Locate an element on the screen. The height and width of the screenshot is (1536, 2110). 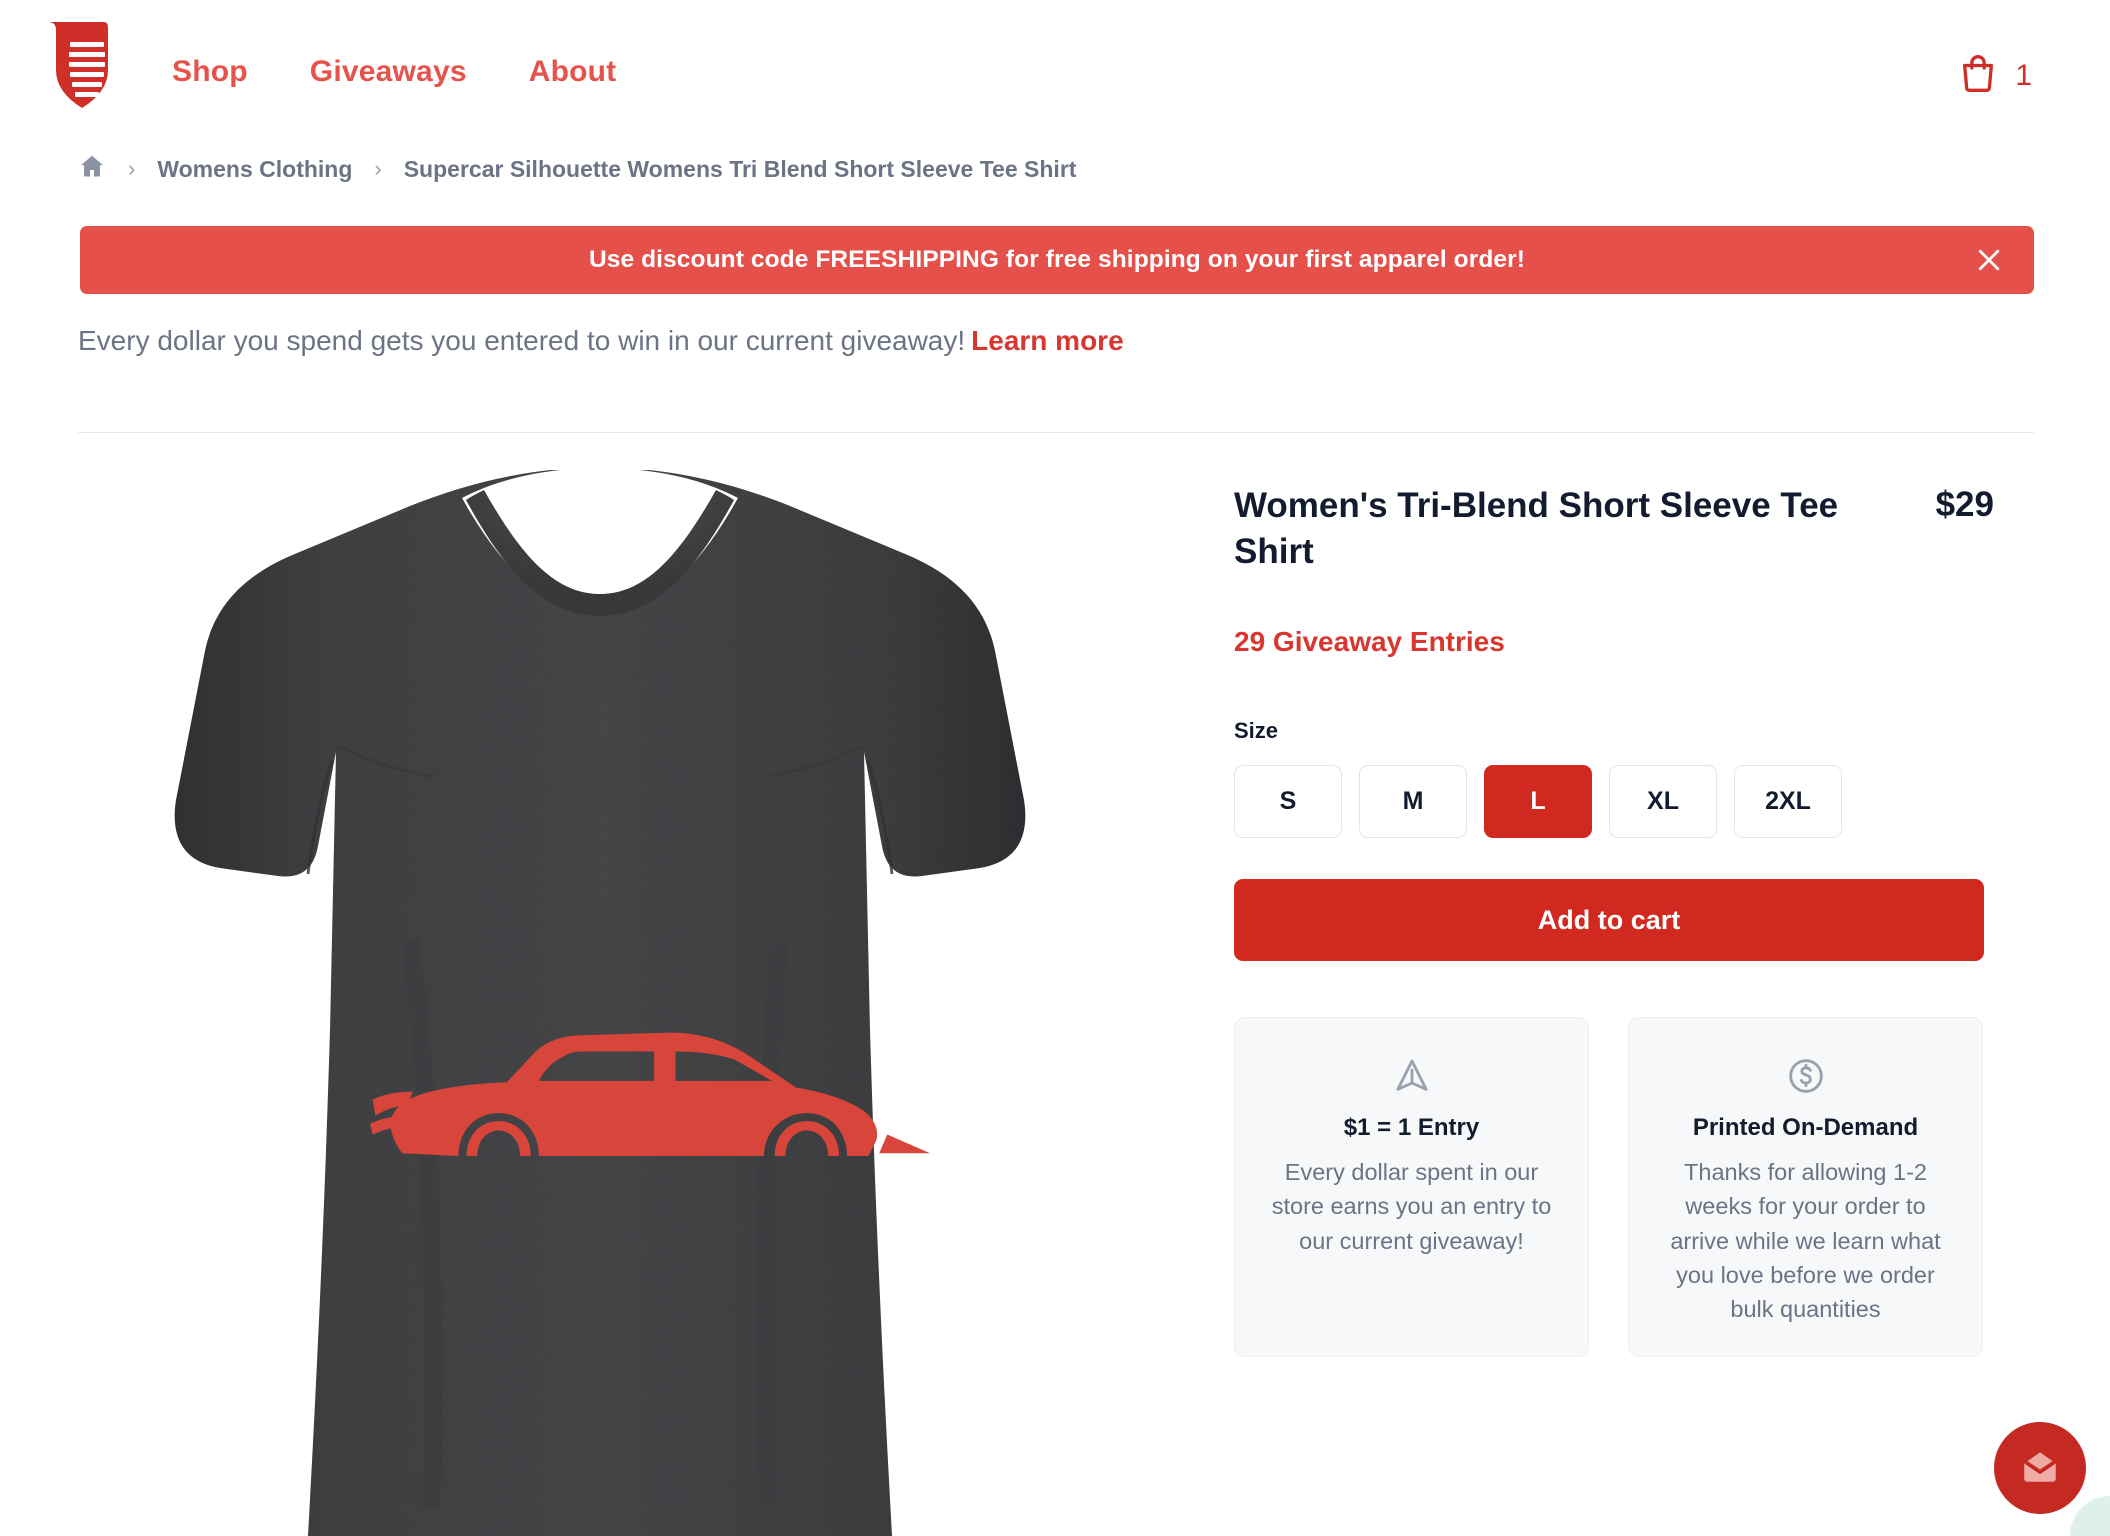
flag-shield-logo-icon is located at coordinates (78, 64).